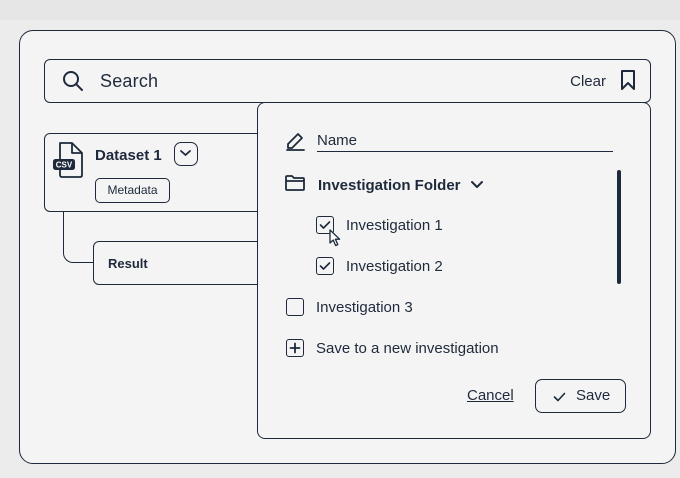 The width and height of the screenshot is (680, 478). What do you see at coordinates (389, 185) in the screenshot?
I see `investigation-folder-label: Investigation Folder` at bounding box center [389, 185].